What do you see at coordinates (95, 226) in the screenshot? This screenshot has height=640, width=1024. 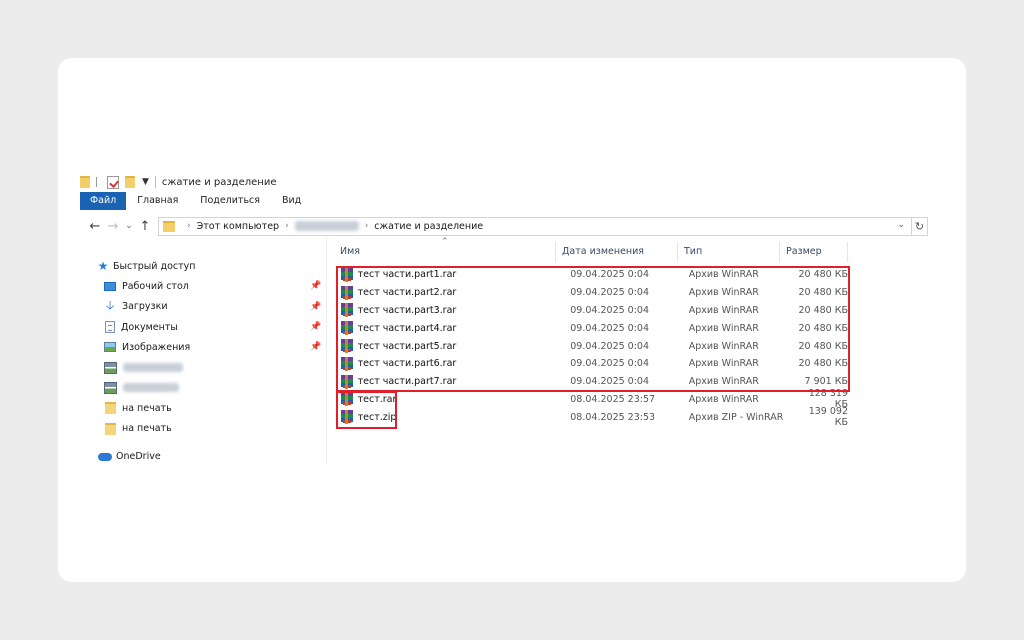 I see `back-icon: ←` at bounding box center [95, 226].